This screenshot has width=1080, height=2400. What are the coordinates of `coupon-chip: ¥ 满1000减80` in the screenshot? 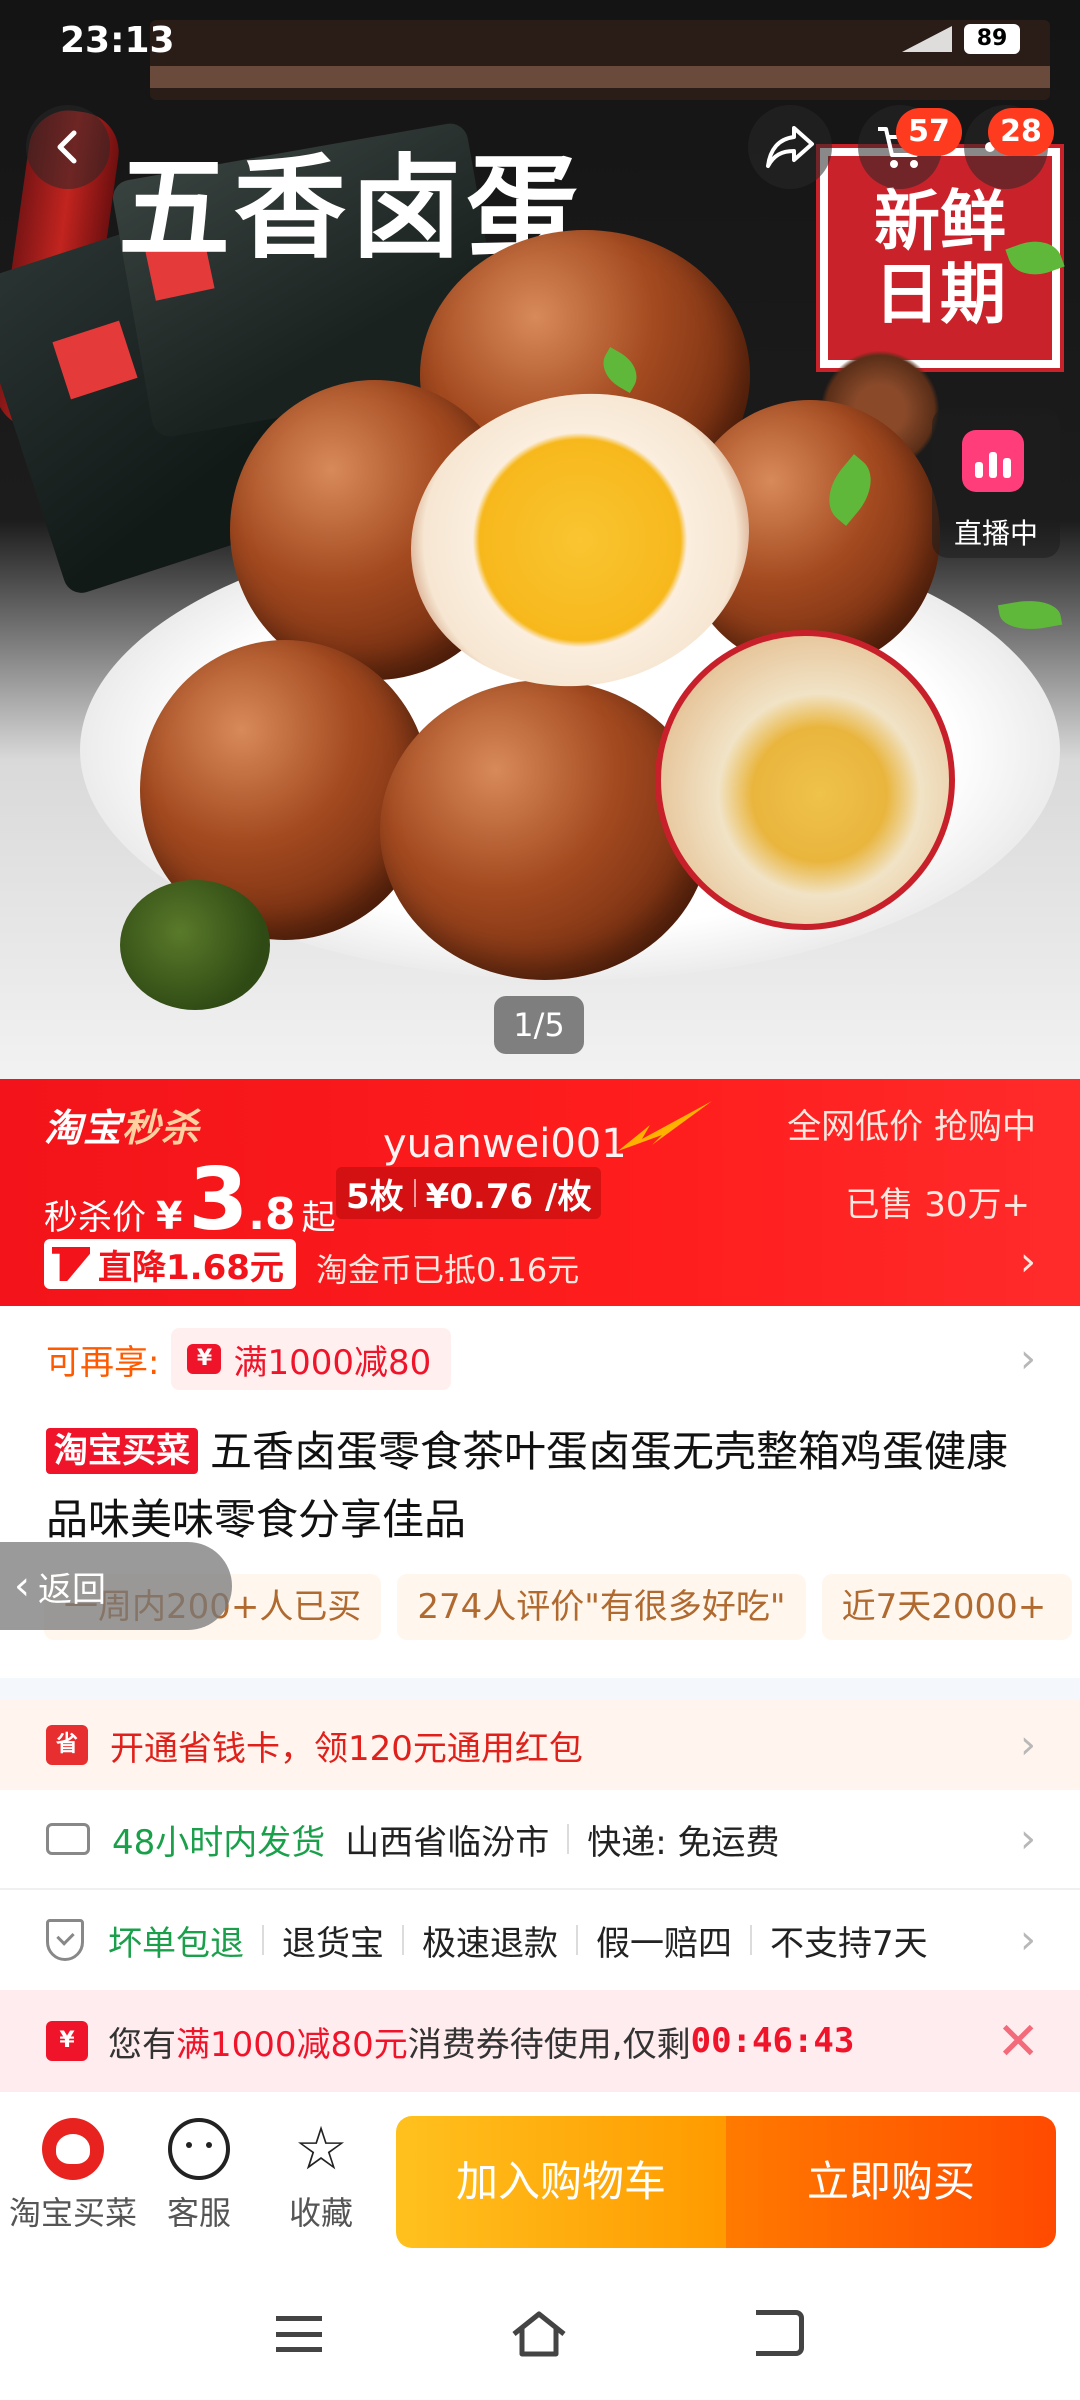 It's located at (311, 1359).